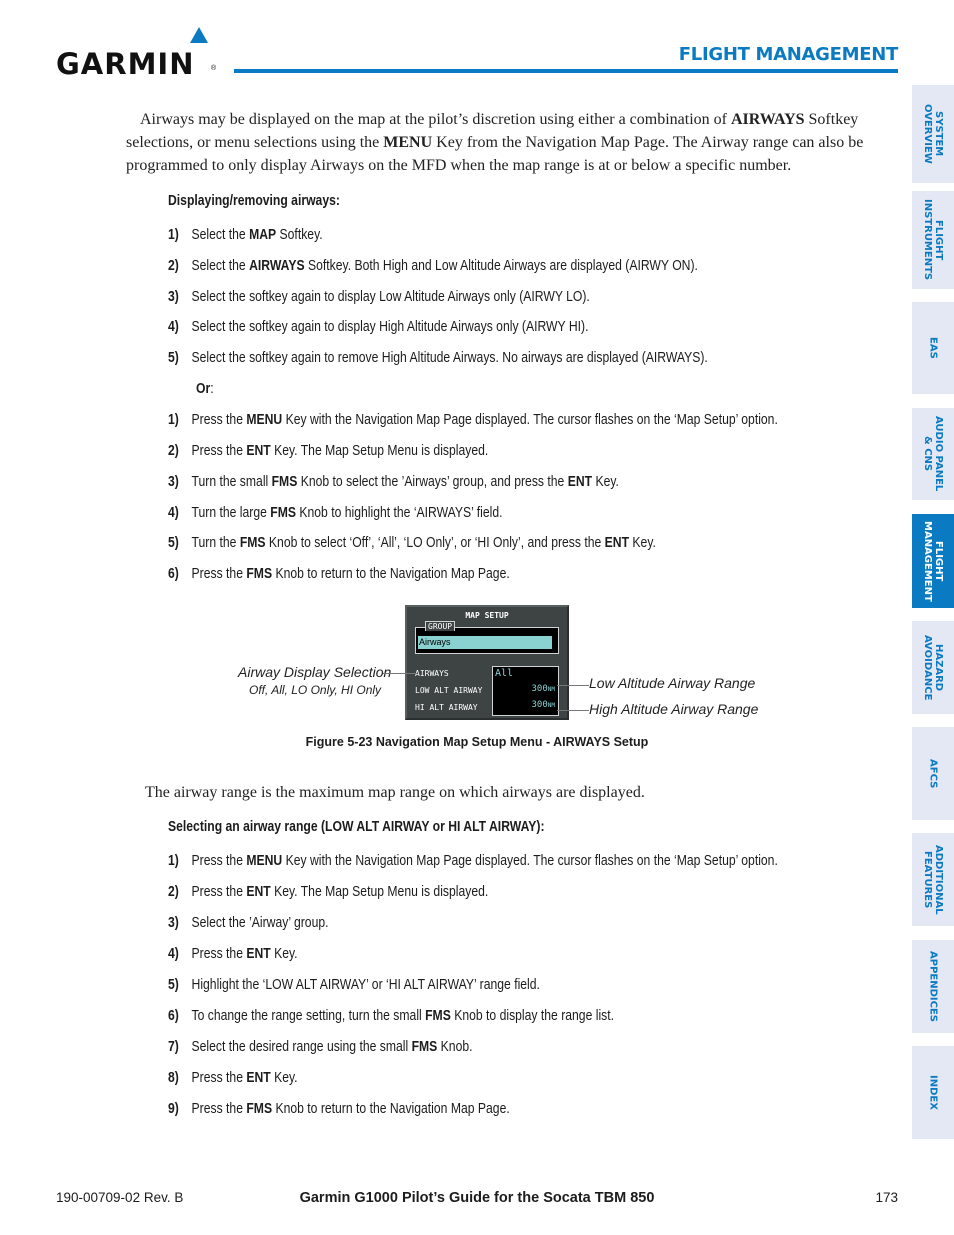 Image resolution: width=954 pixels, height=1235 pixels. I want to click on side-tab-flight-management: FLIGHT MANAGEMENT, so click(933, 561).